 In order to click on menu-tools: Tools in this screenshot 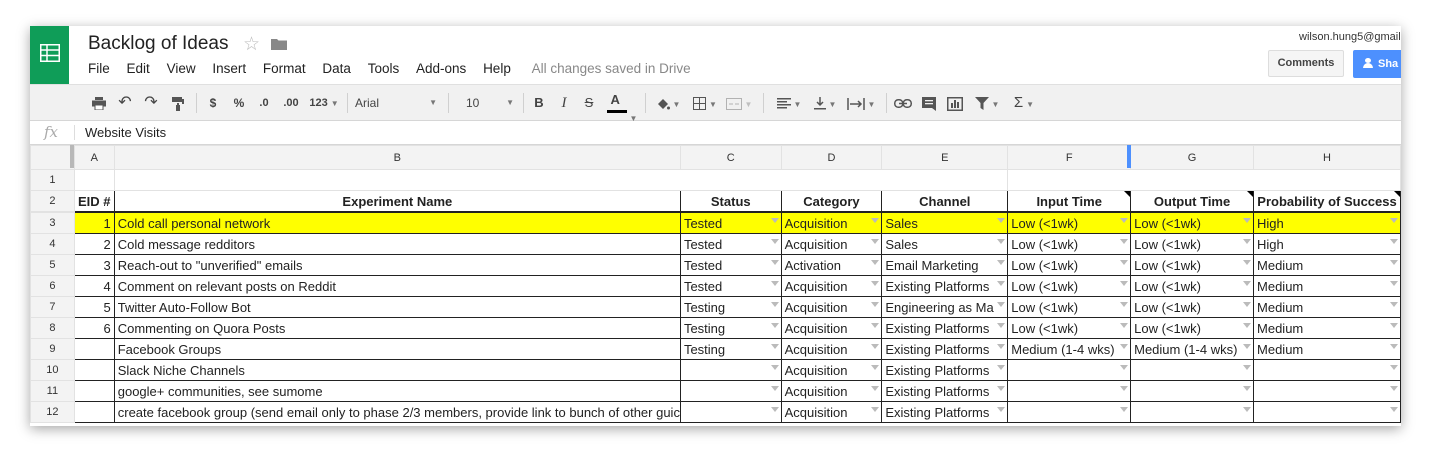, I will do `click(384, 68)`.